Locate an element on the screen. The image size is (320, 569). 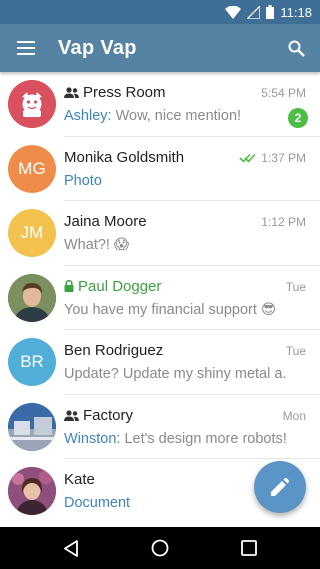
chat-time: Mon is located at coordinates (294, 415).